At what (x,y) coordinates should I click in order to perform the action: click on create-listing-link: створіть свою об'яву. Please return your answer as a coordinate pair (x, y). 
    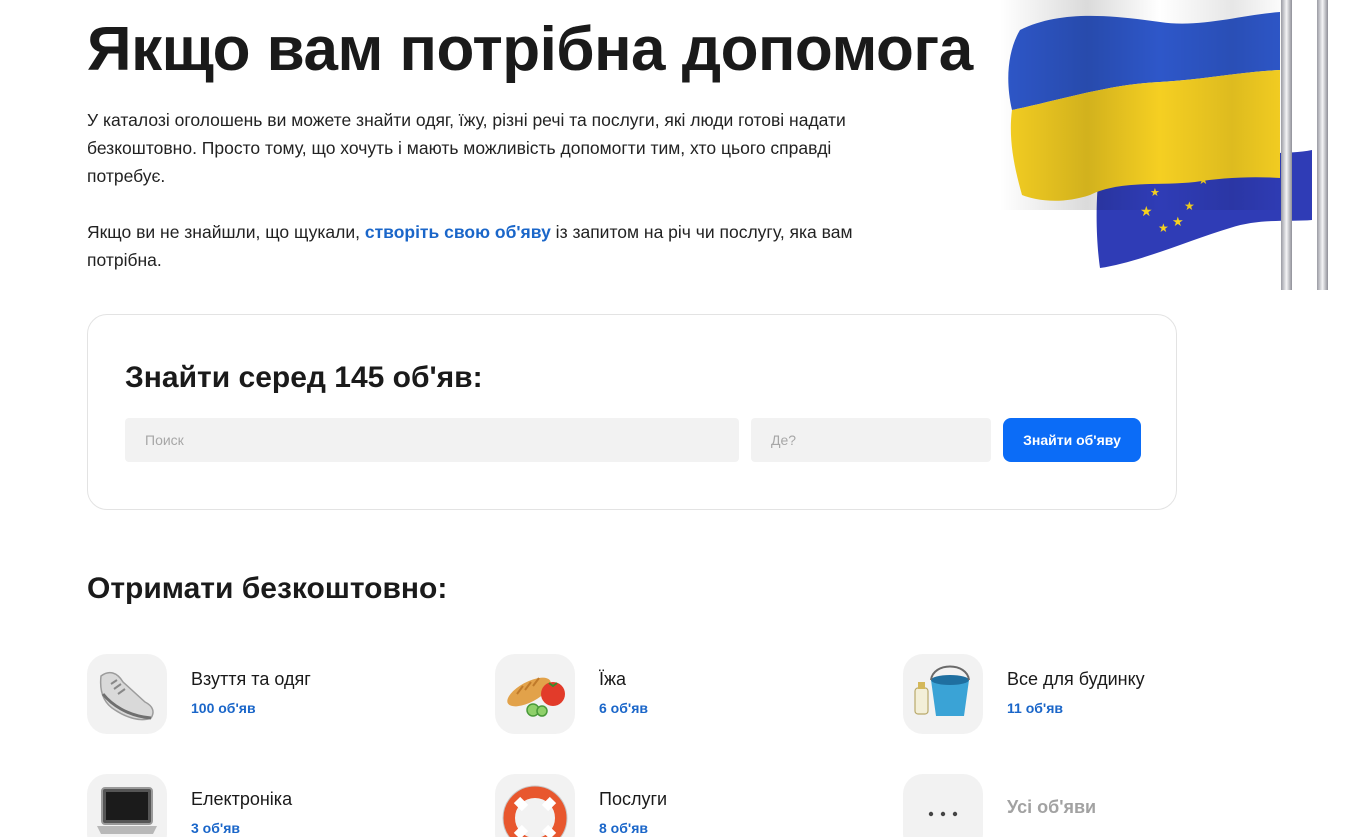
    Looking at the image, I should click on (458, 232).